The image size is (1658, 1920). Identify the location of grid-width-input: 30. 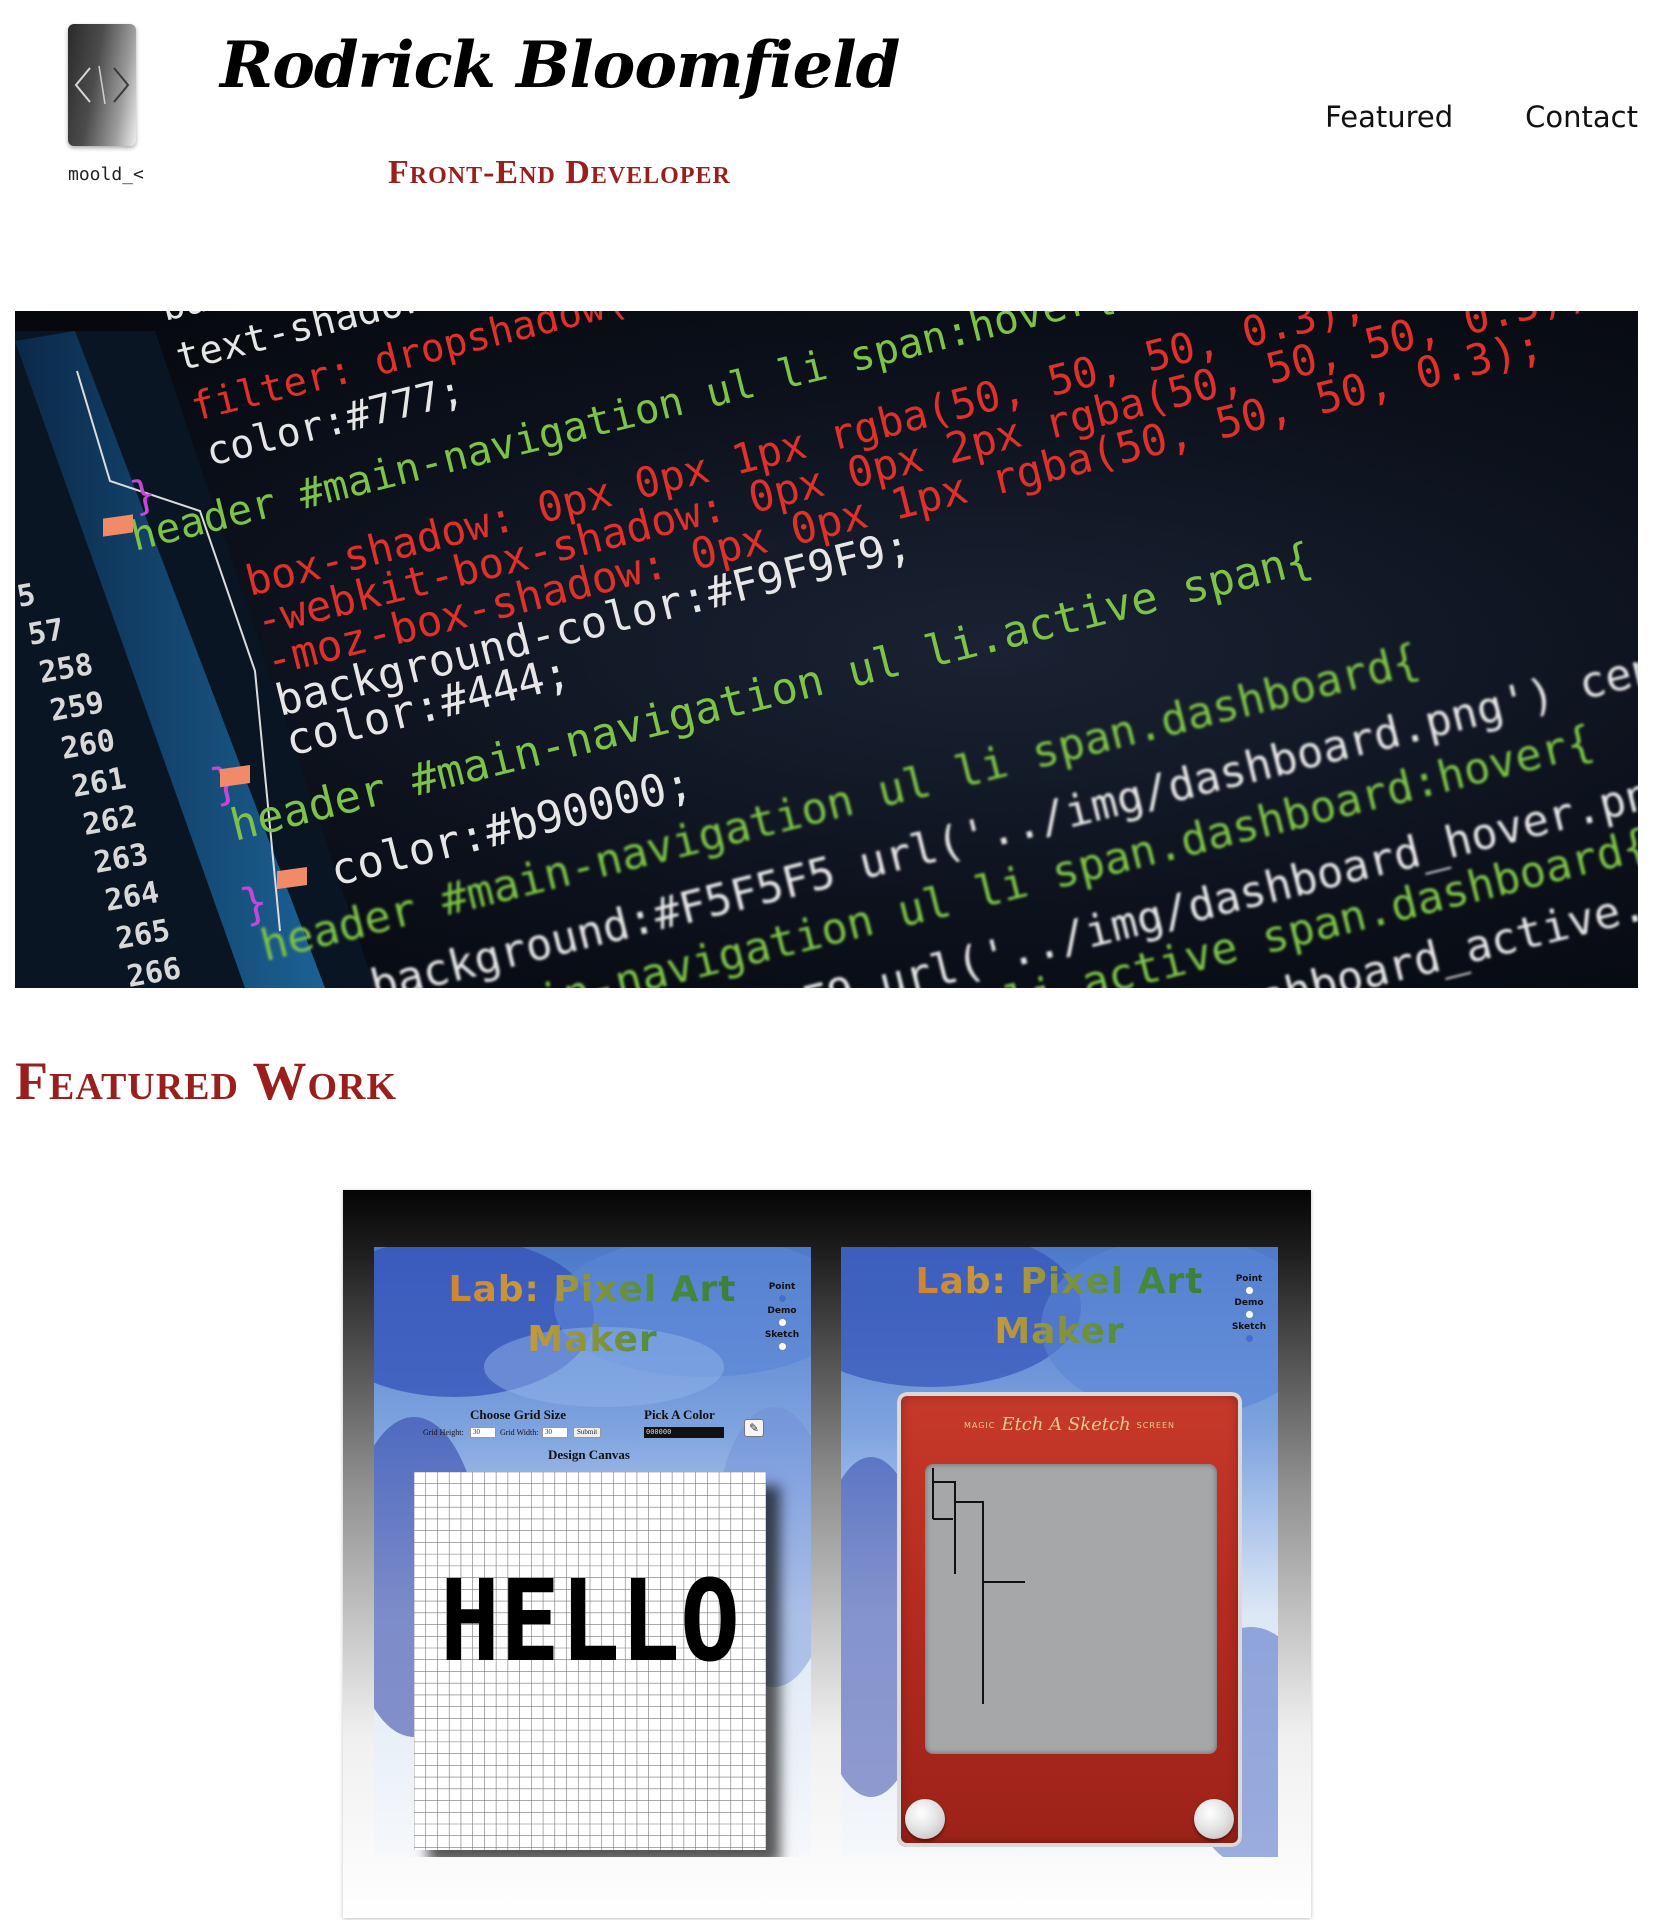
(555, 1432).